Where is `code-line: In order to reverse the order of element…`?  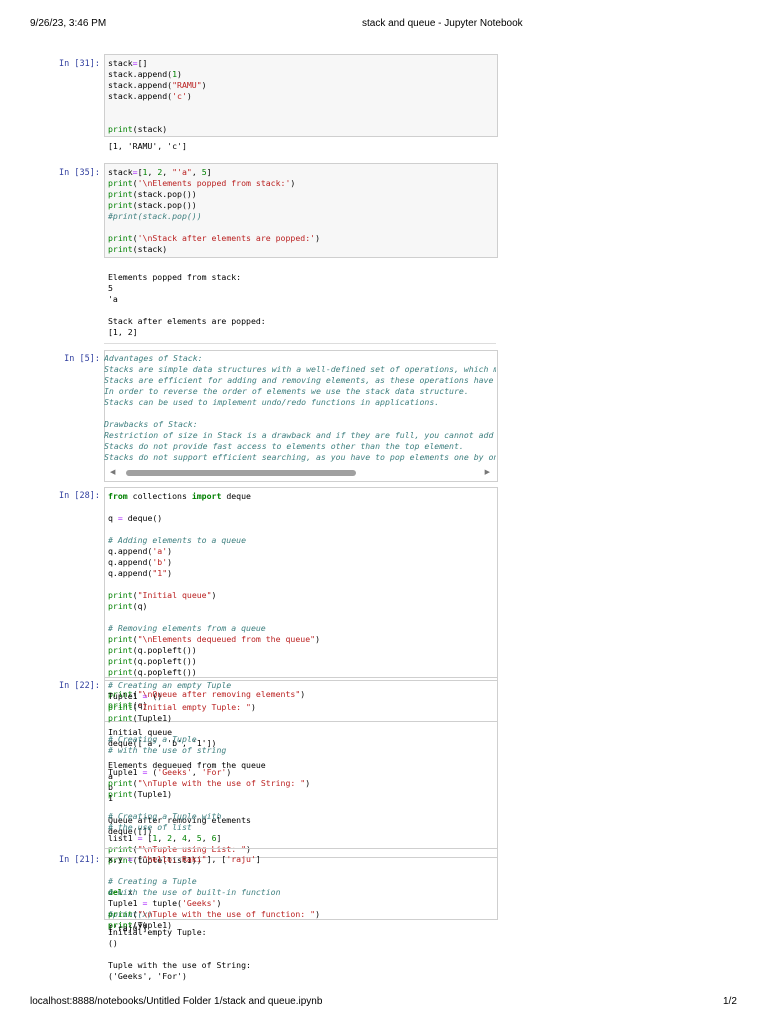
code-line: In order to reverse the order of element… is located at coordinates (300, 391).